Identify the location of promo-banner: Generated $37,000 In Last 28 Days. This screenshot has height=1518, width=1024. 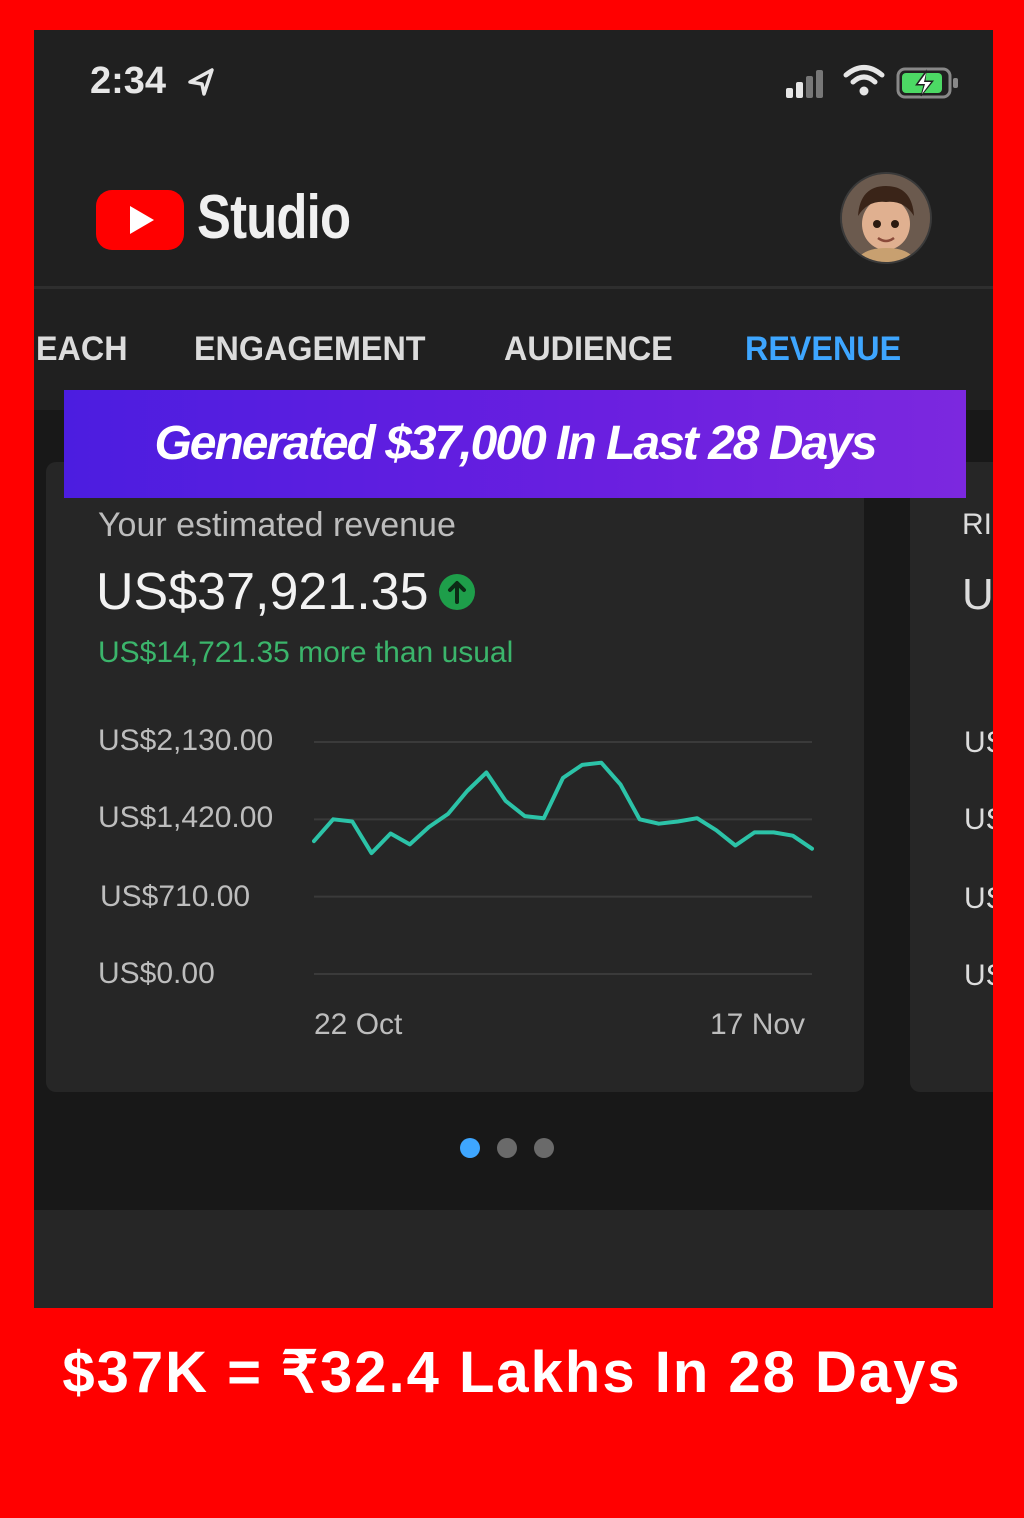
(515, 444).